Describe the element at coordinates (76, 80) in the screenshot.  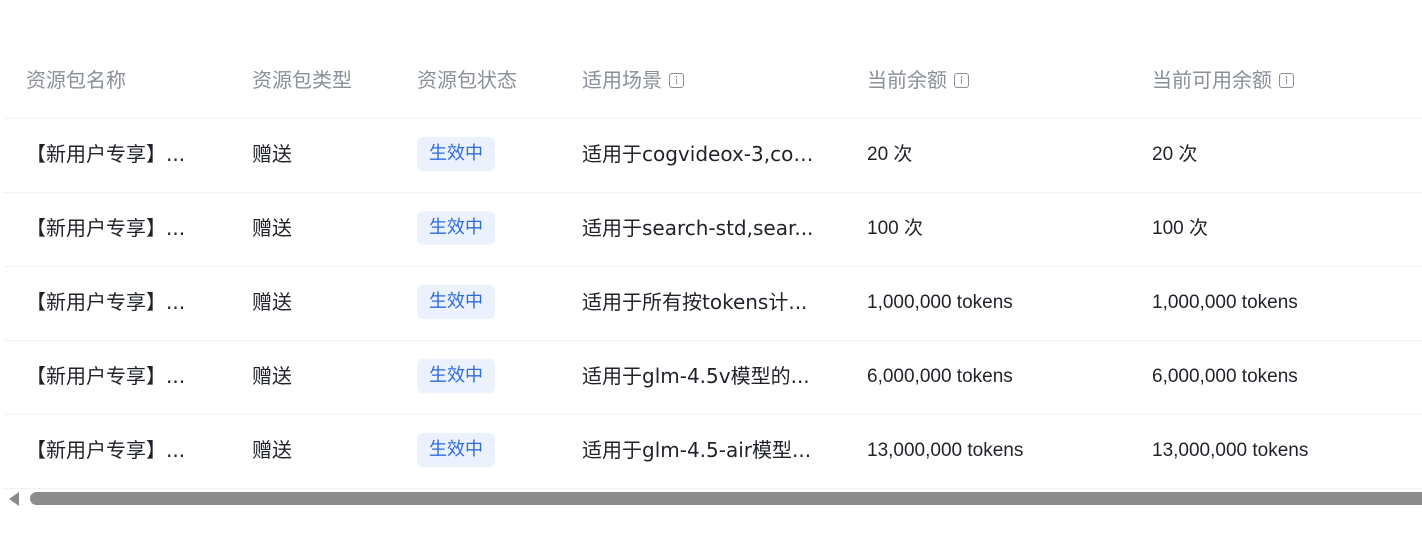
I see `header-package-name: 资源包名称` at that location.